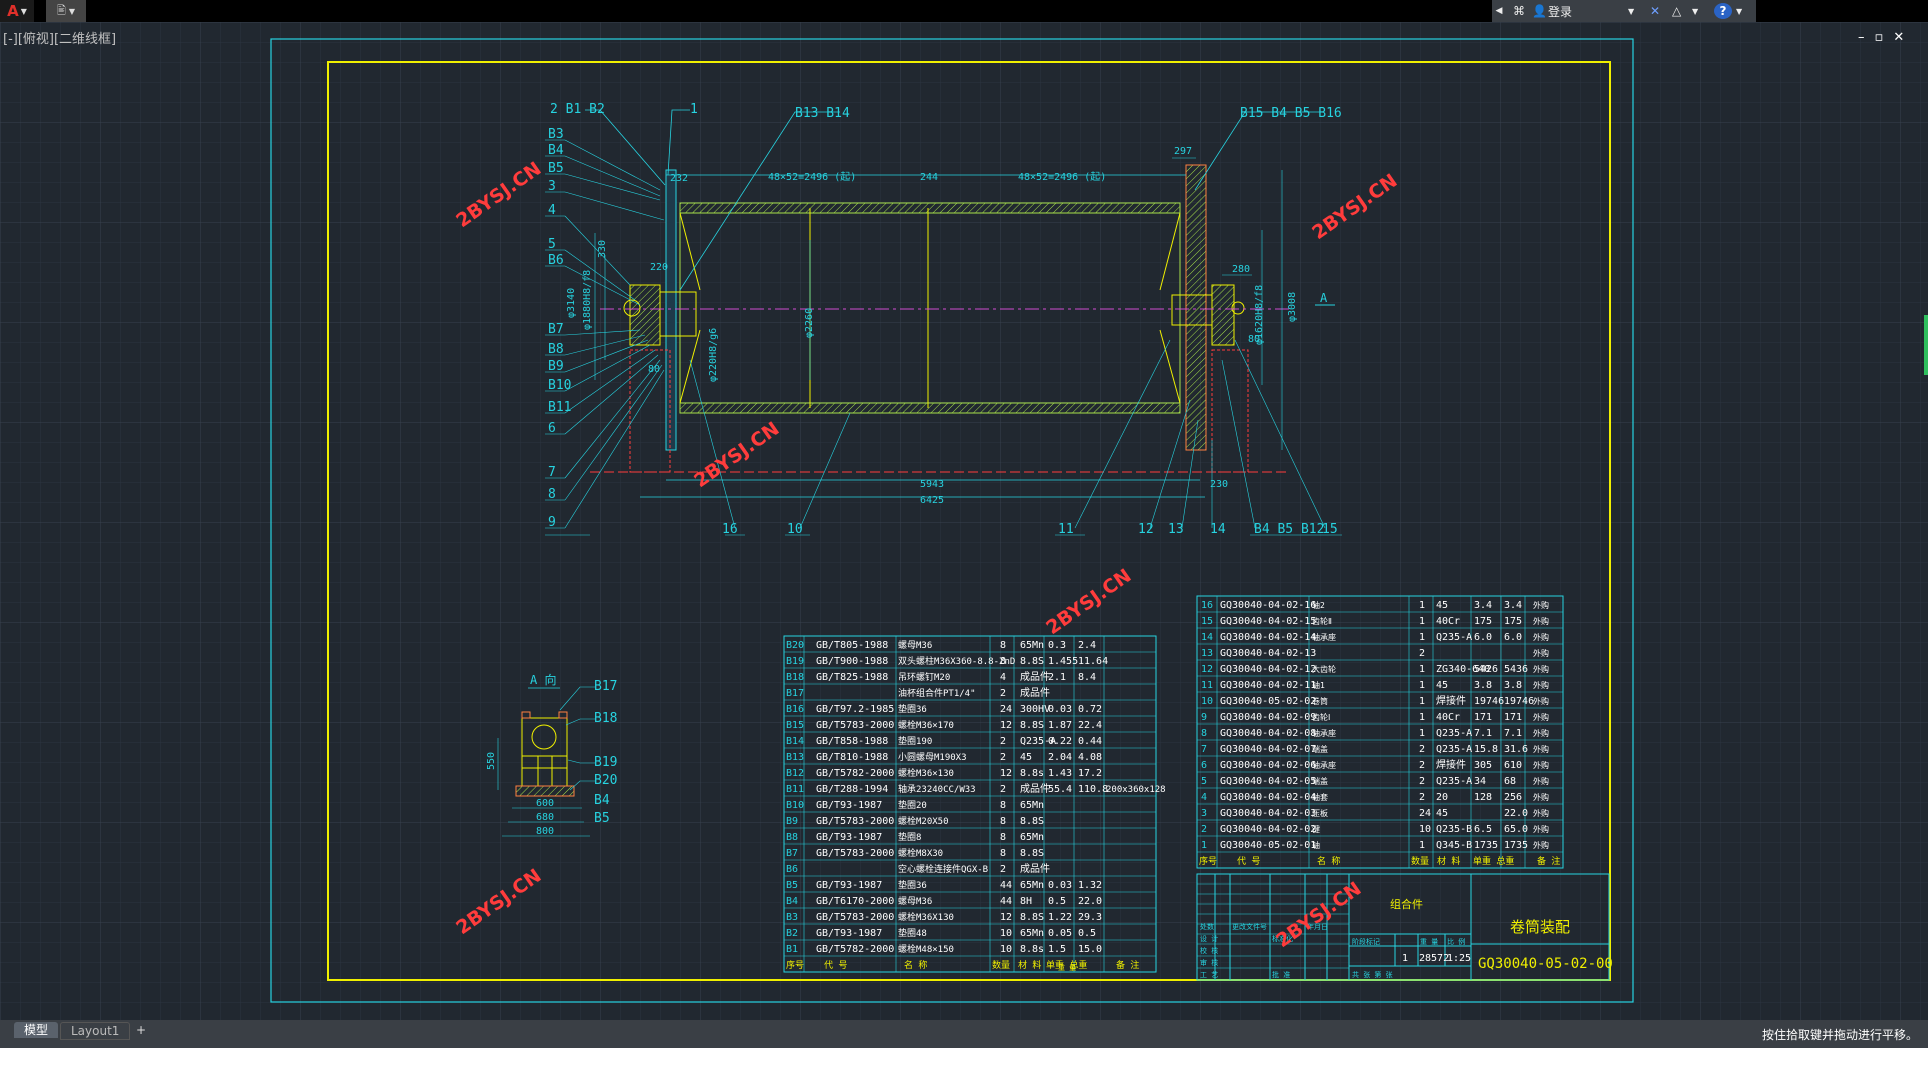 This screenshot has height=1066, width=1928. Describe the element at coordinates (1035, 709) in the screenshot. I see `bom-cell: 300HV` at that location.